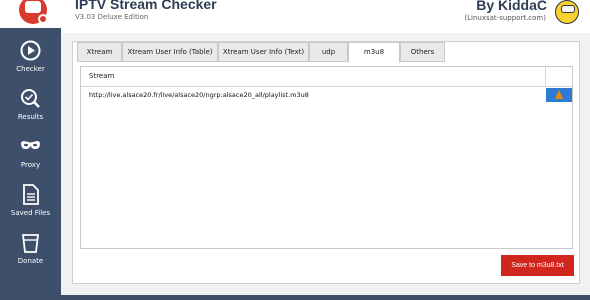  What do you see at coordinates (537, 265) in the screenshot?
I see `save-m3u8-button: Save to m3u8.txt` at bounding box center [537, 265].